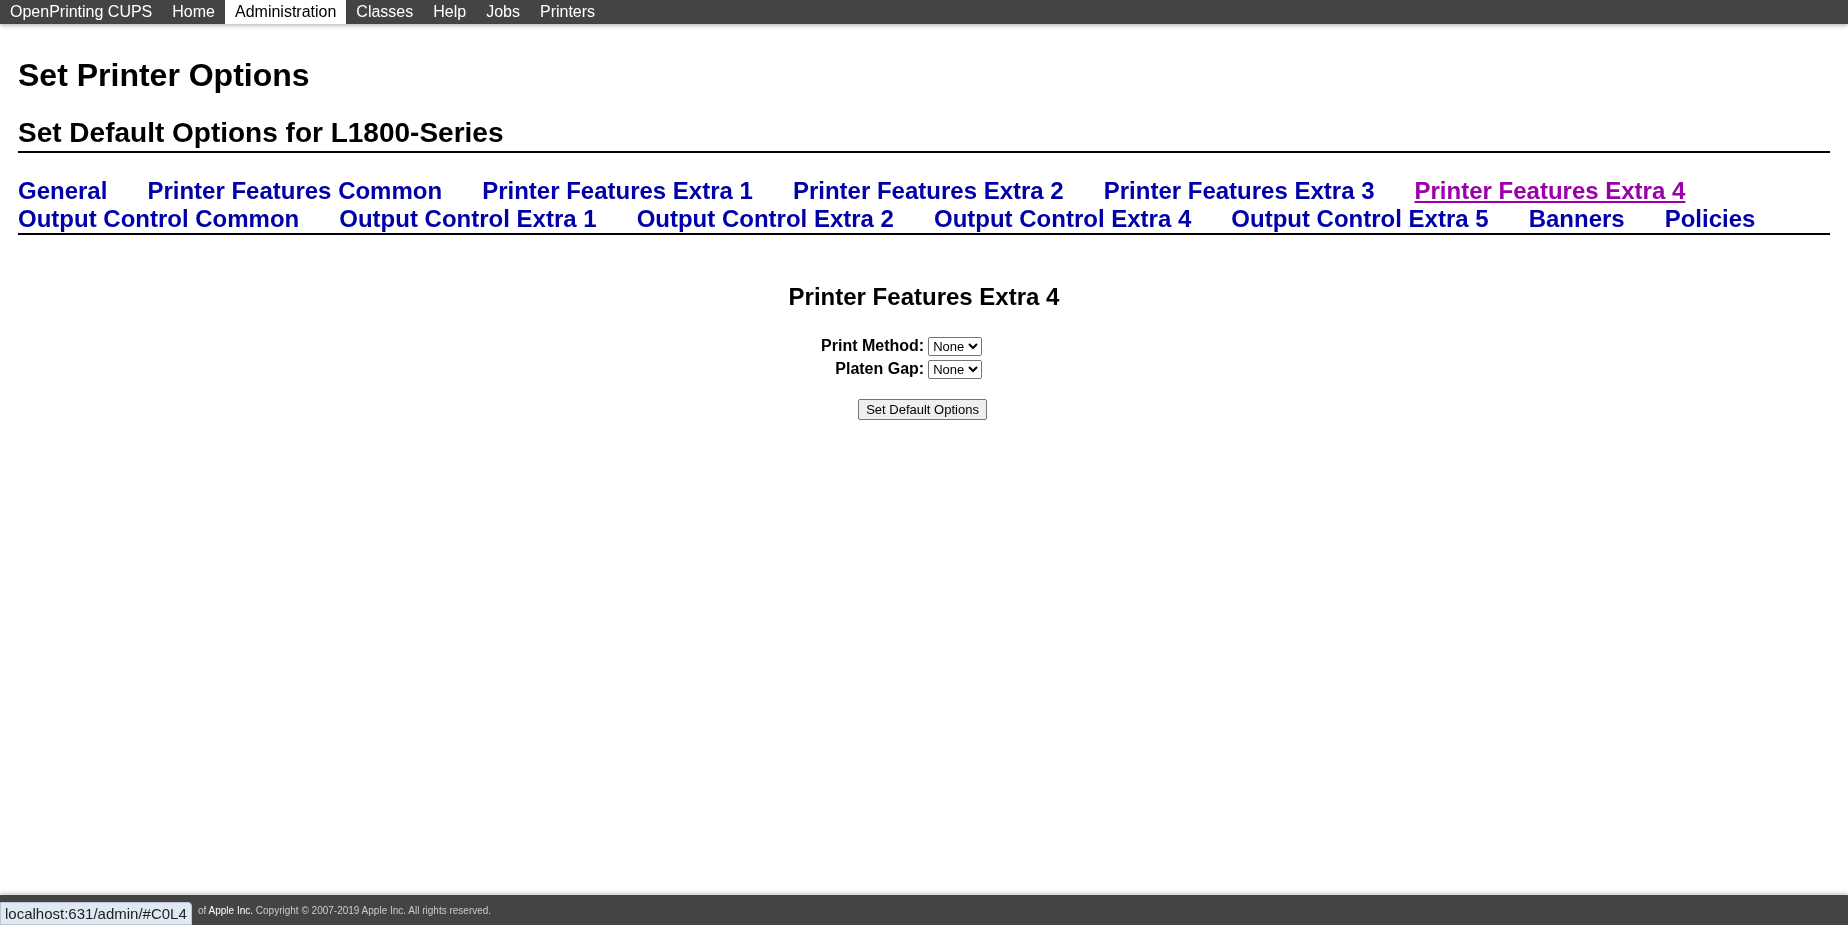 This screenshot has height=925, width=1848. I want to click on page-subtitle: Set Default Options for L1800-Series, so click(924, 134).